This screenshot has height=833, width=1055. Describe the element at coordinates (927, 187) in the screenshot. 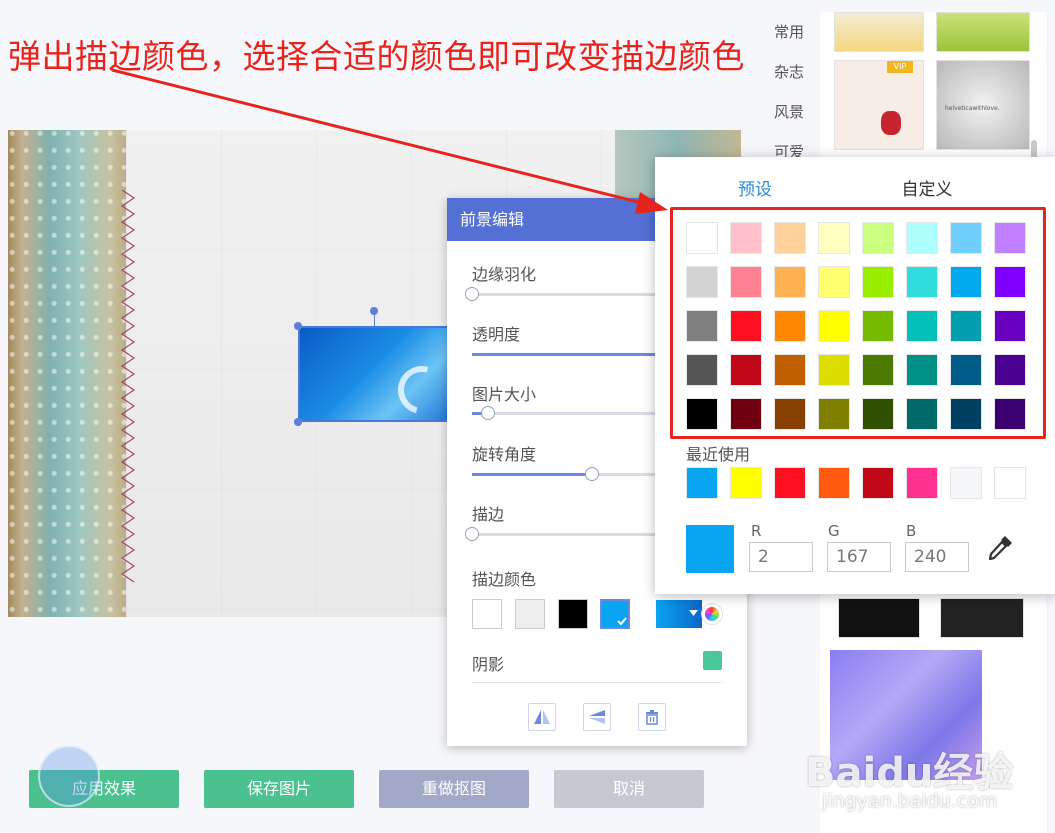

I see `tab-custom: 自定义` at that location.